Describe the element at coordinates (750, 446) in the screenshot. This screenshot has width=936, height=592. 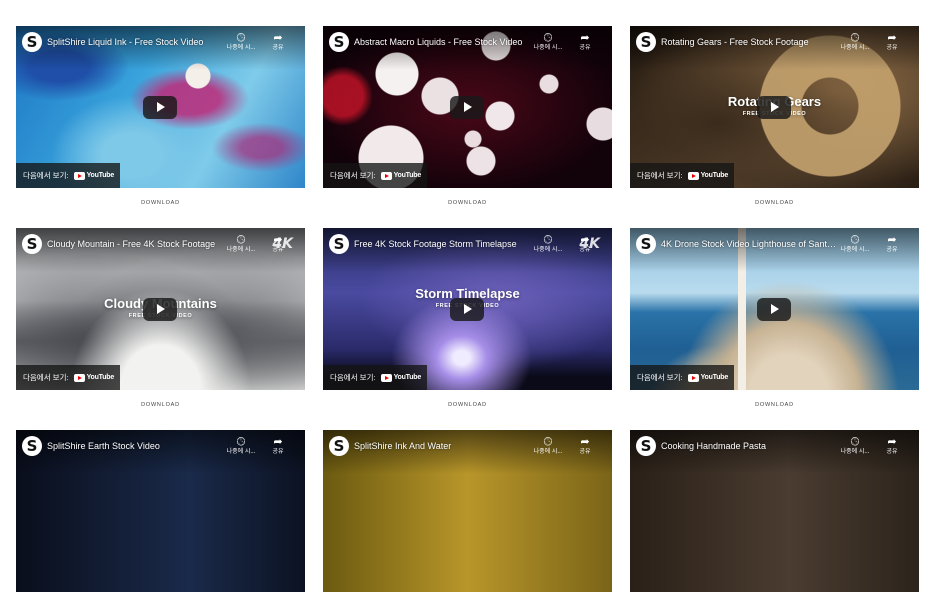
I see `video-title: Cooking Handmade Pasta` at that location.